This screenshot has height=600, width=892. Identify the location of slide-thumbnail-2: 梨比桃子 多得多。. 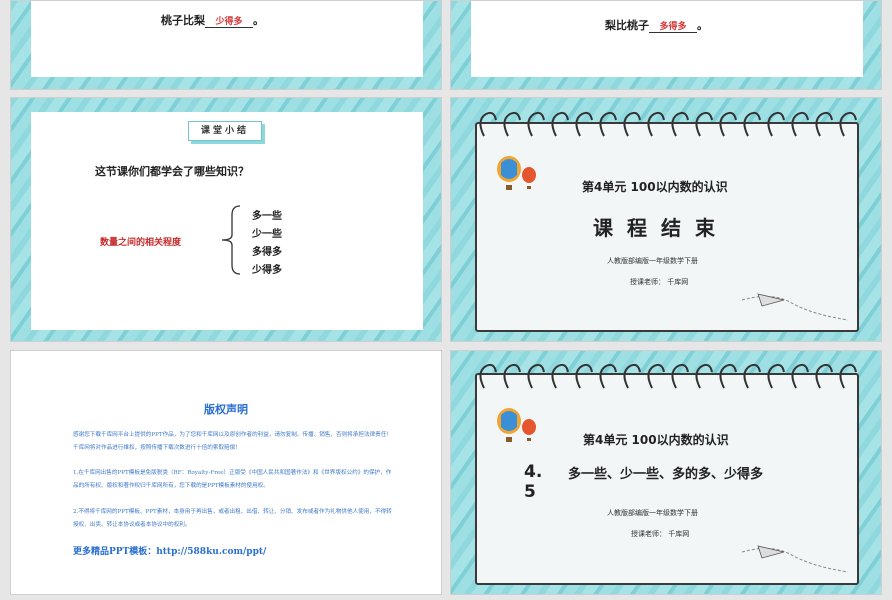
(666, 45).